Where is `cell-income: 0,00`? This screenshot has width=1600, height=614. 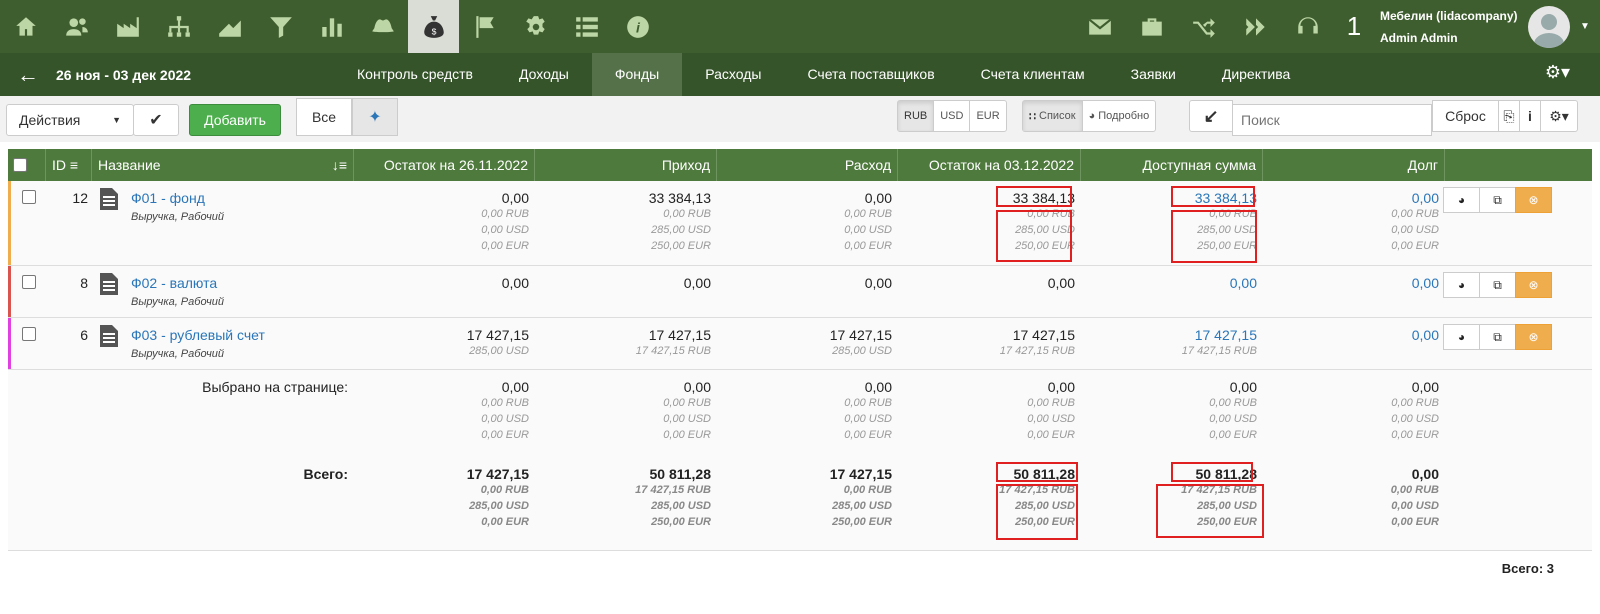
cell-income: 0,00 is located at coordinates (623, 283).